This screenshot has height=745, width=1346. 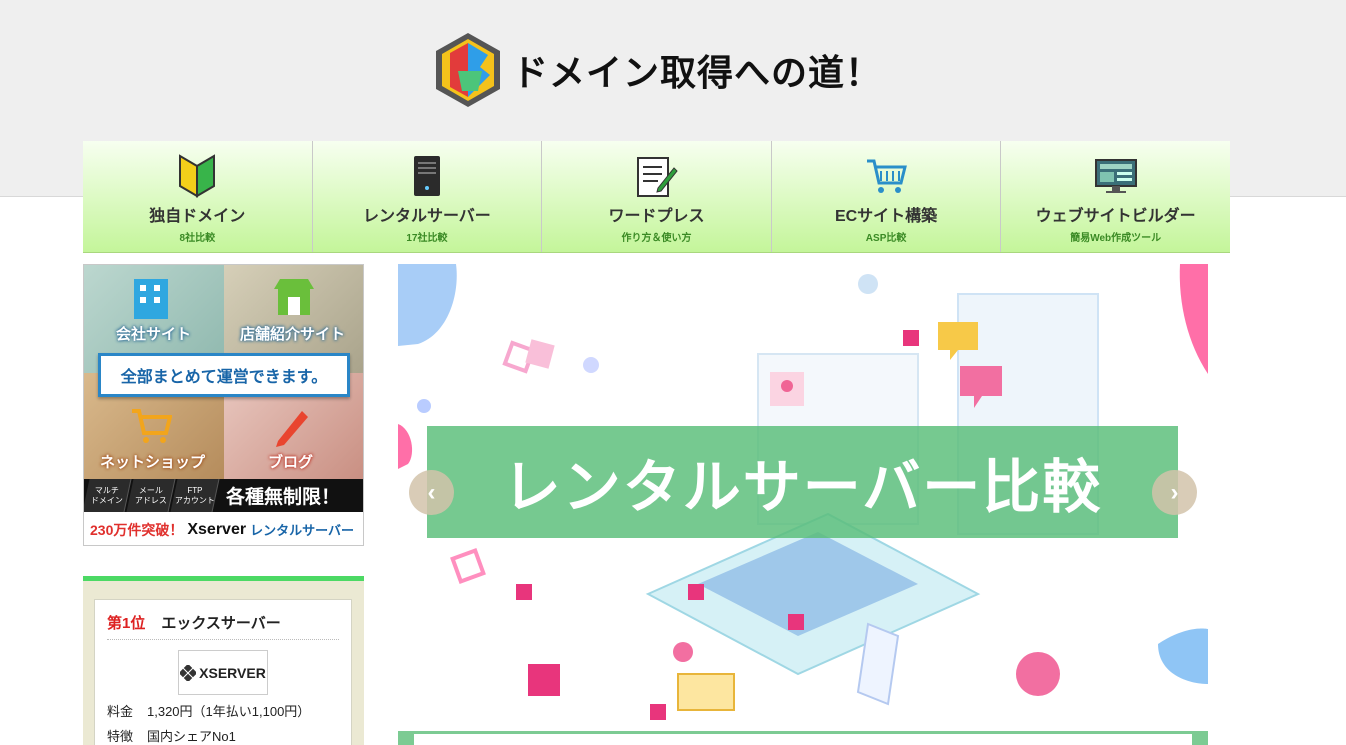 What do you see at coordinates (191, 736) in the screenshot?
I see `rank-row-value: 国内シェアNo1` at bounding box center [191, 736].